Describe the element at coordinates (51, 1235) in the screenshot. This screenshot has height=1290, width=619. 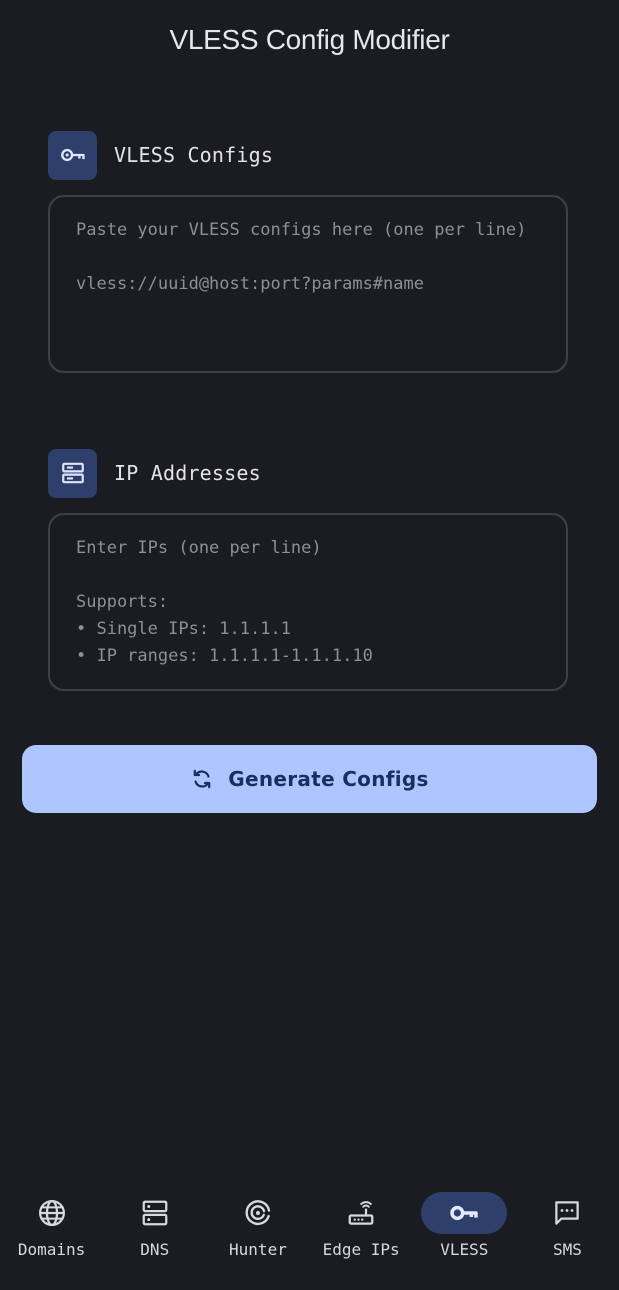
I see `nav-item-domains: Domains` at that location.